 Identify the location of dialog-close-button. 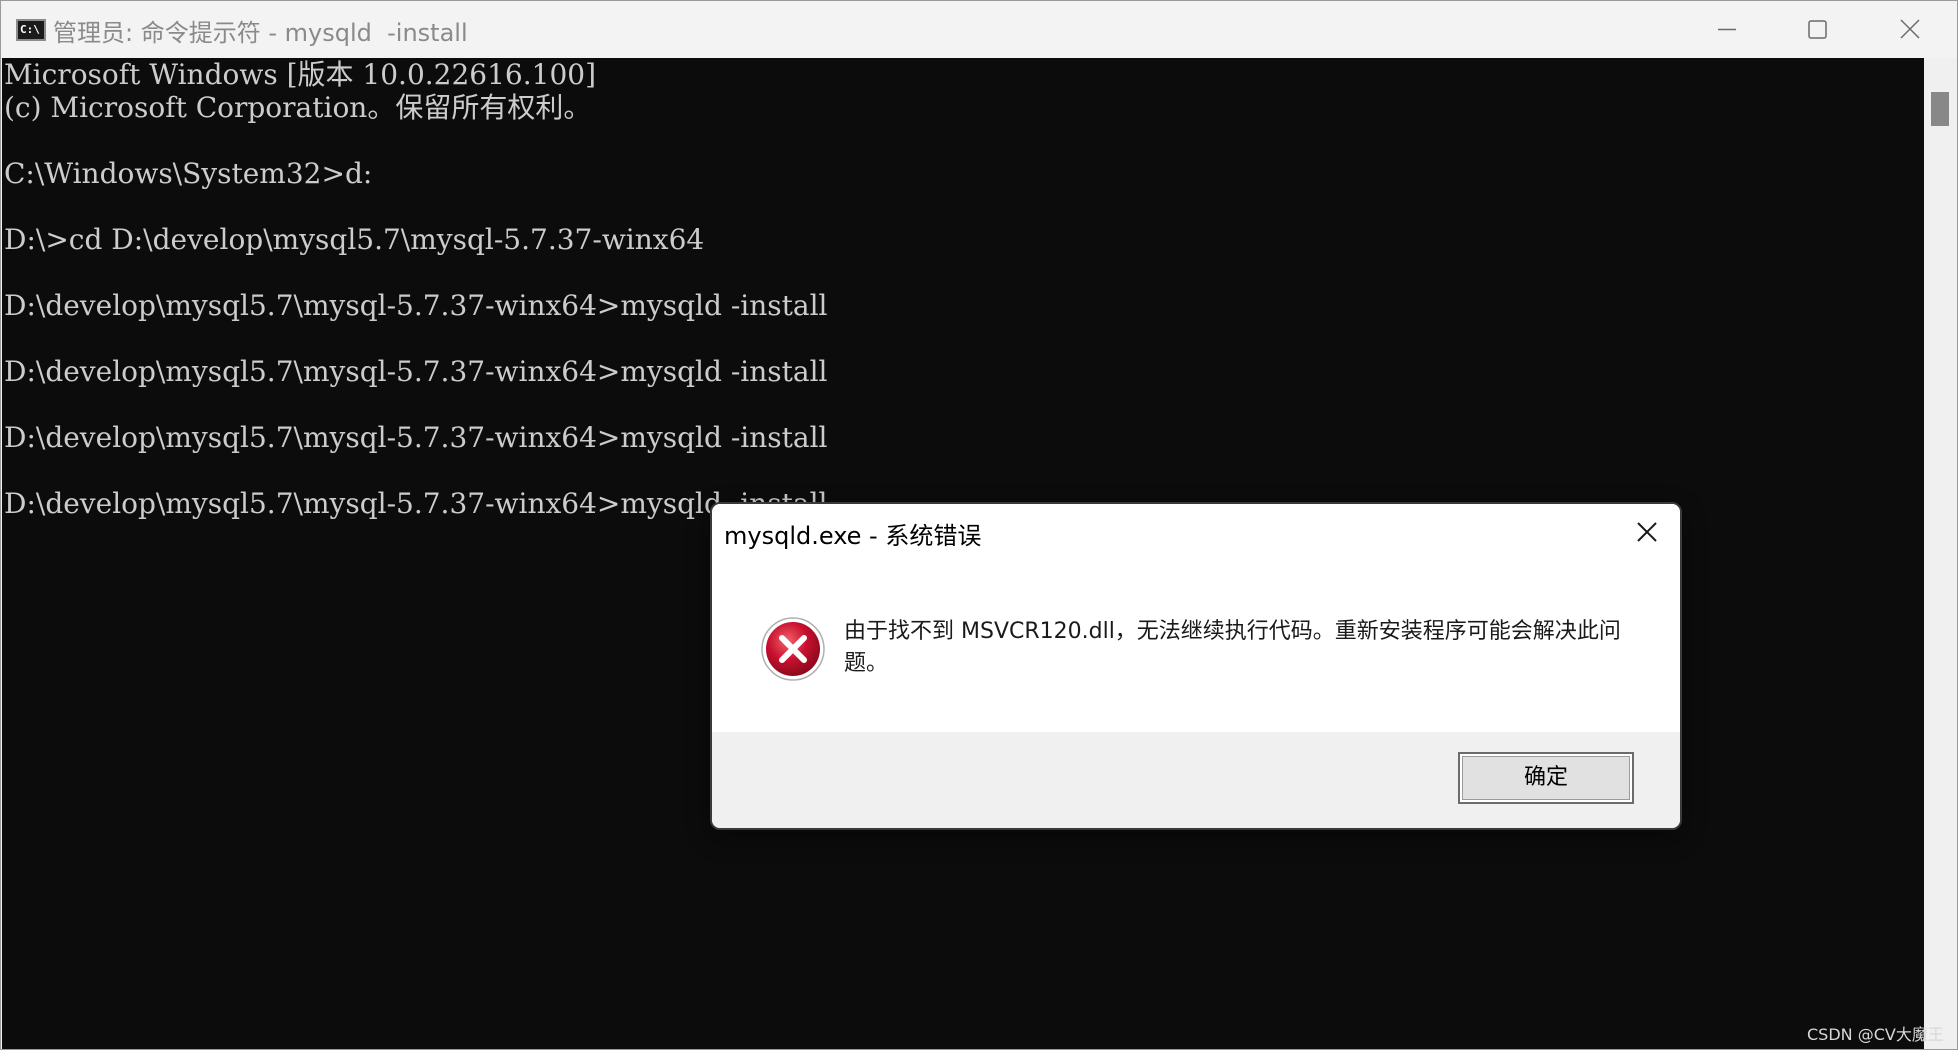
(1647, 532).